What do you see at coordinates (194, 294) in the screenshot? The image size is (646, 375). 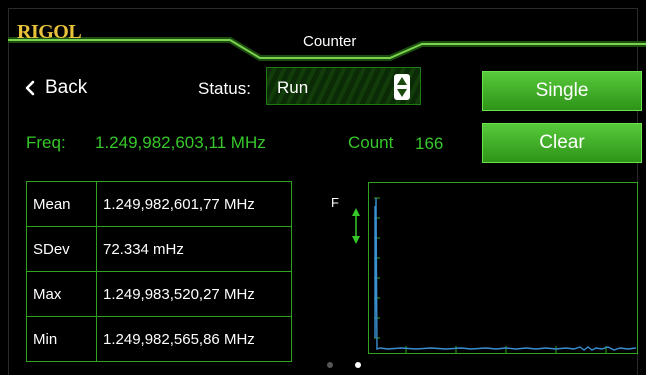 I see `stat-value: 1.249,983,520,27 MHz` at bounding box center [194, 294].